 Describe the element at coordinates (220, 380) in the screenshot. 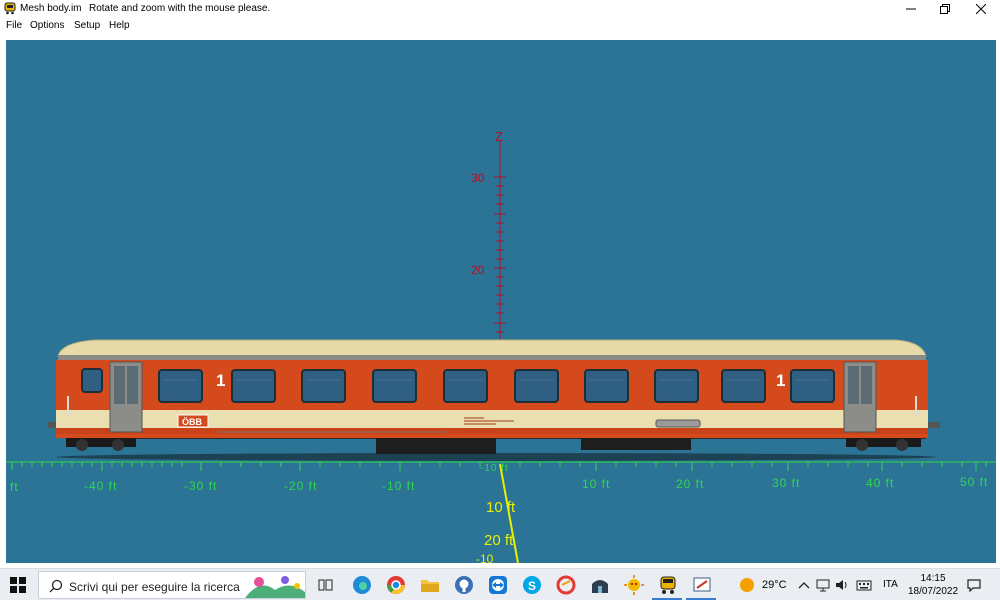

I see `class-number-left: 1` at that location.